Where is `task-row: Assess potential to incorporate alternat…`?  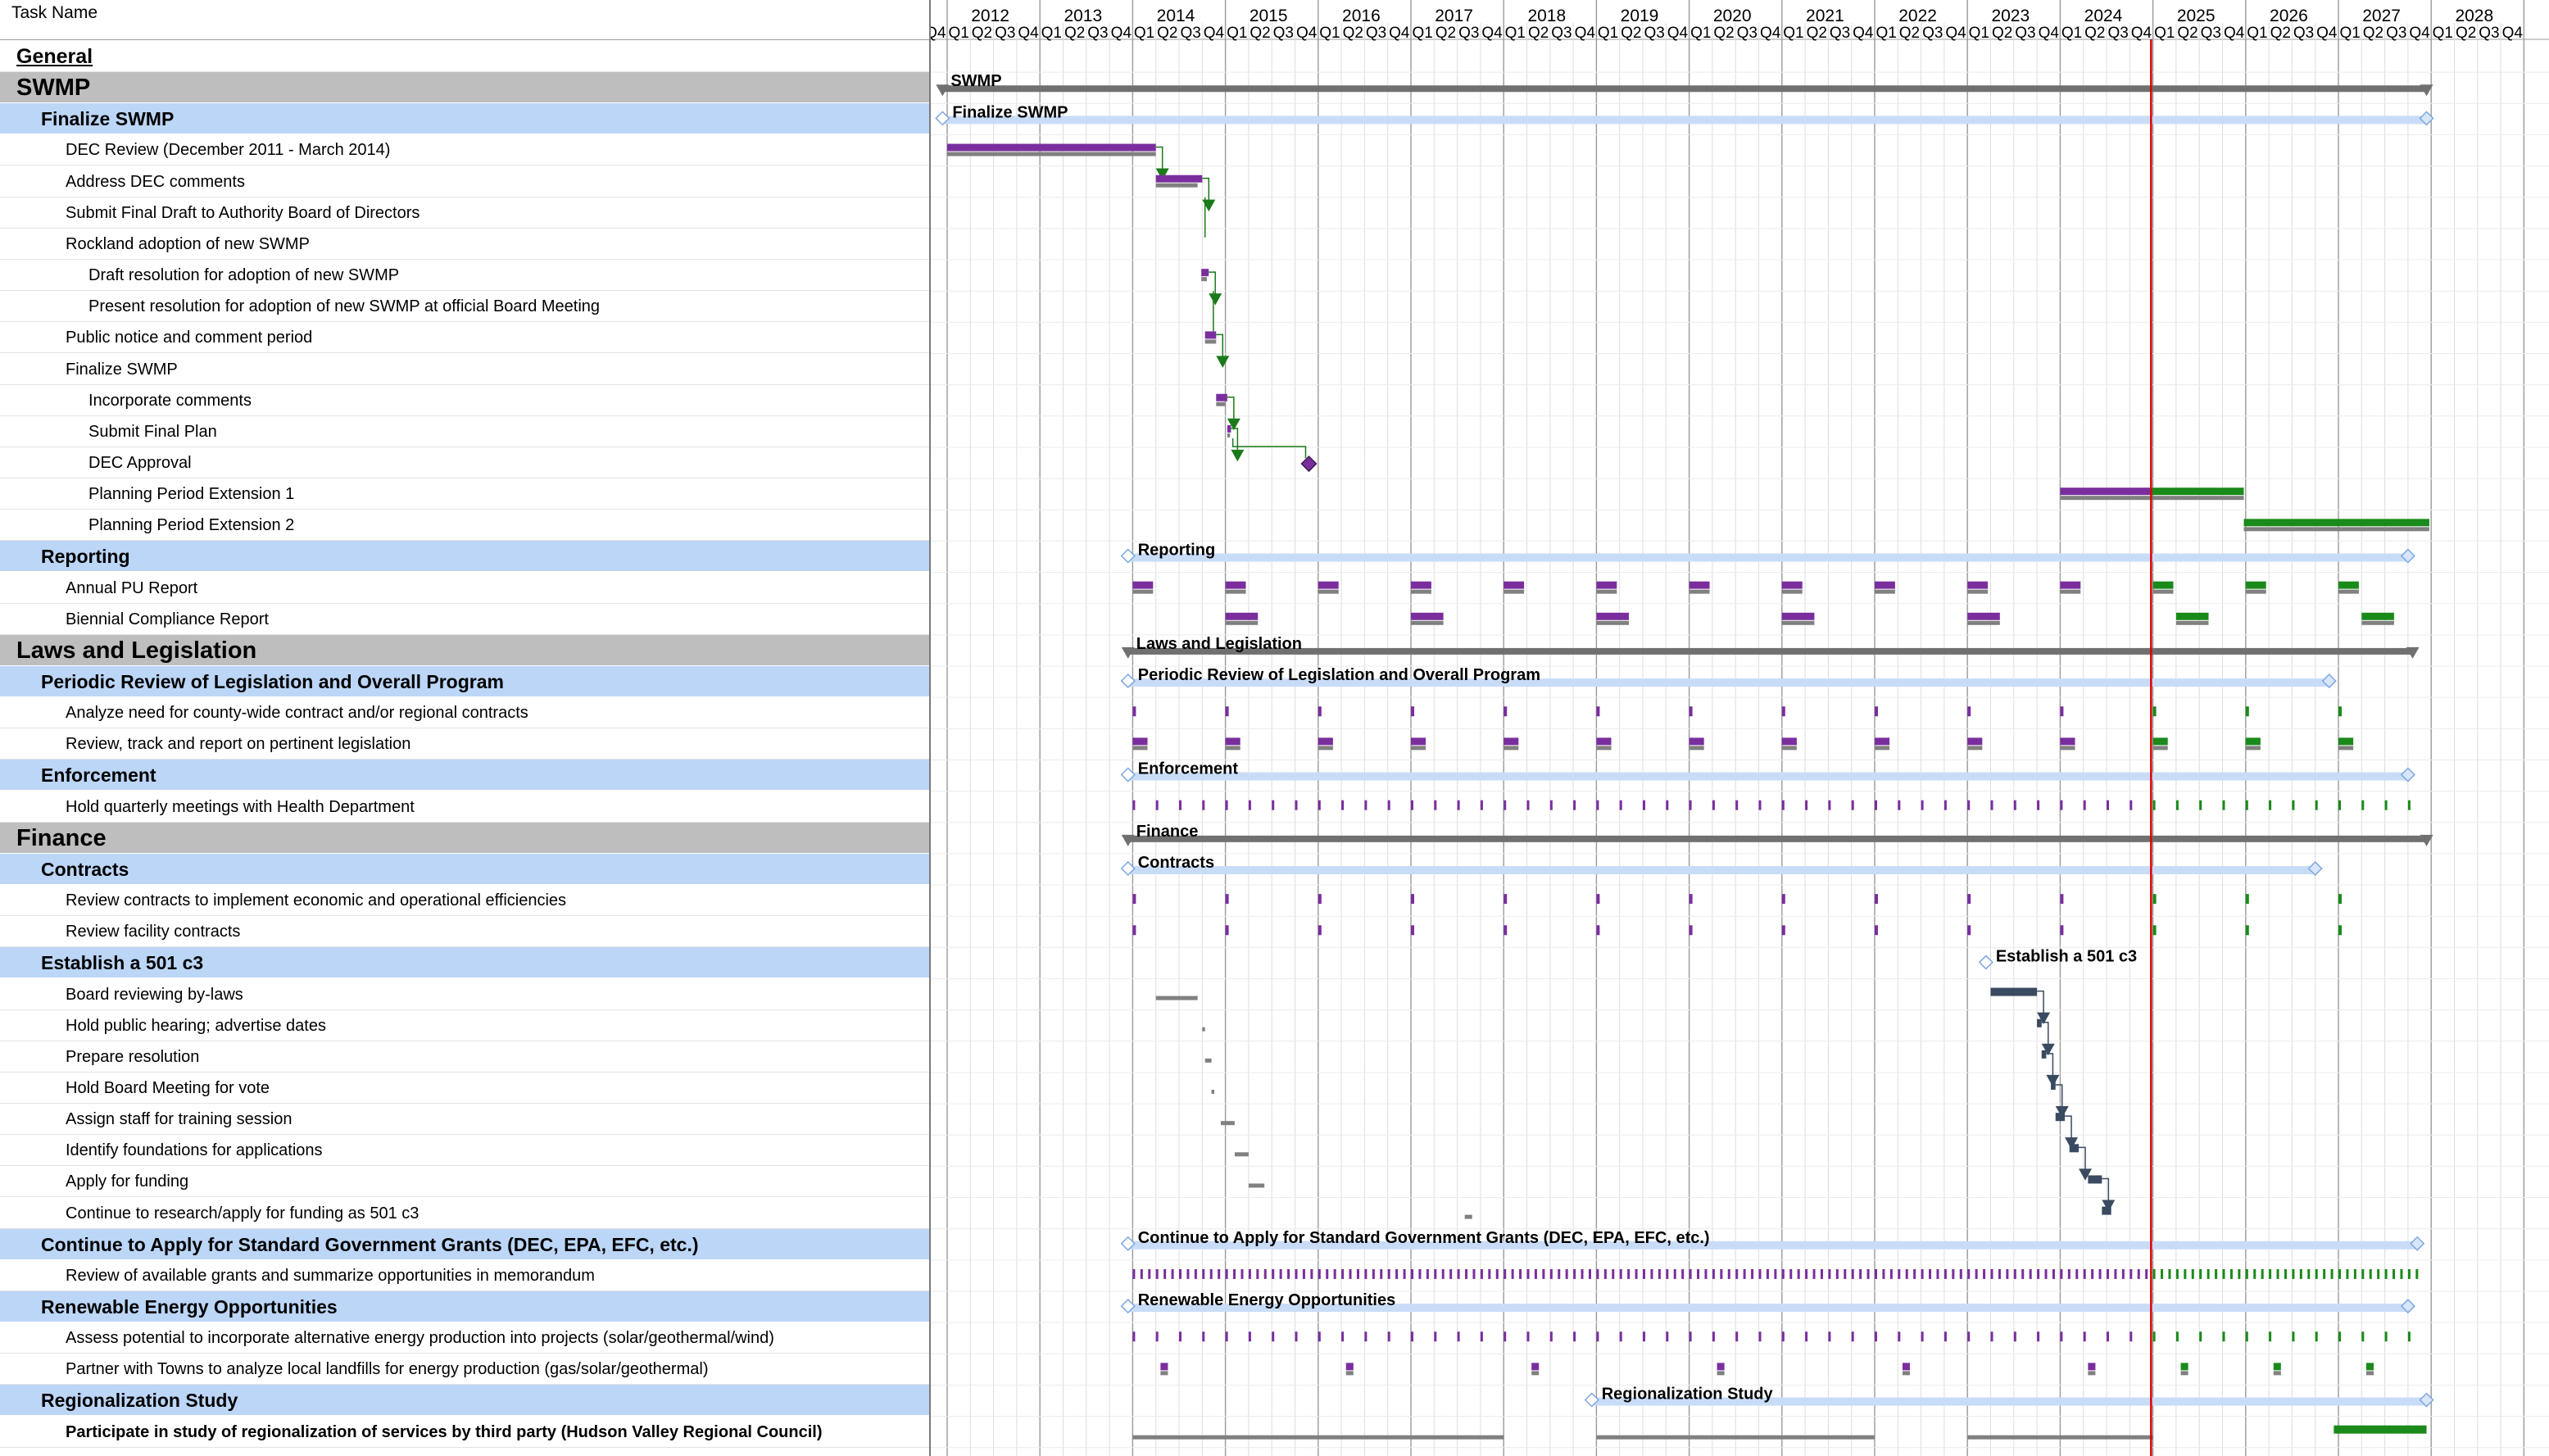
task-row: Assess potential to incorporate alternat… is located at coordinates (465, 1338).